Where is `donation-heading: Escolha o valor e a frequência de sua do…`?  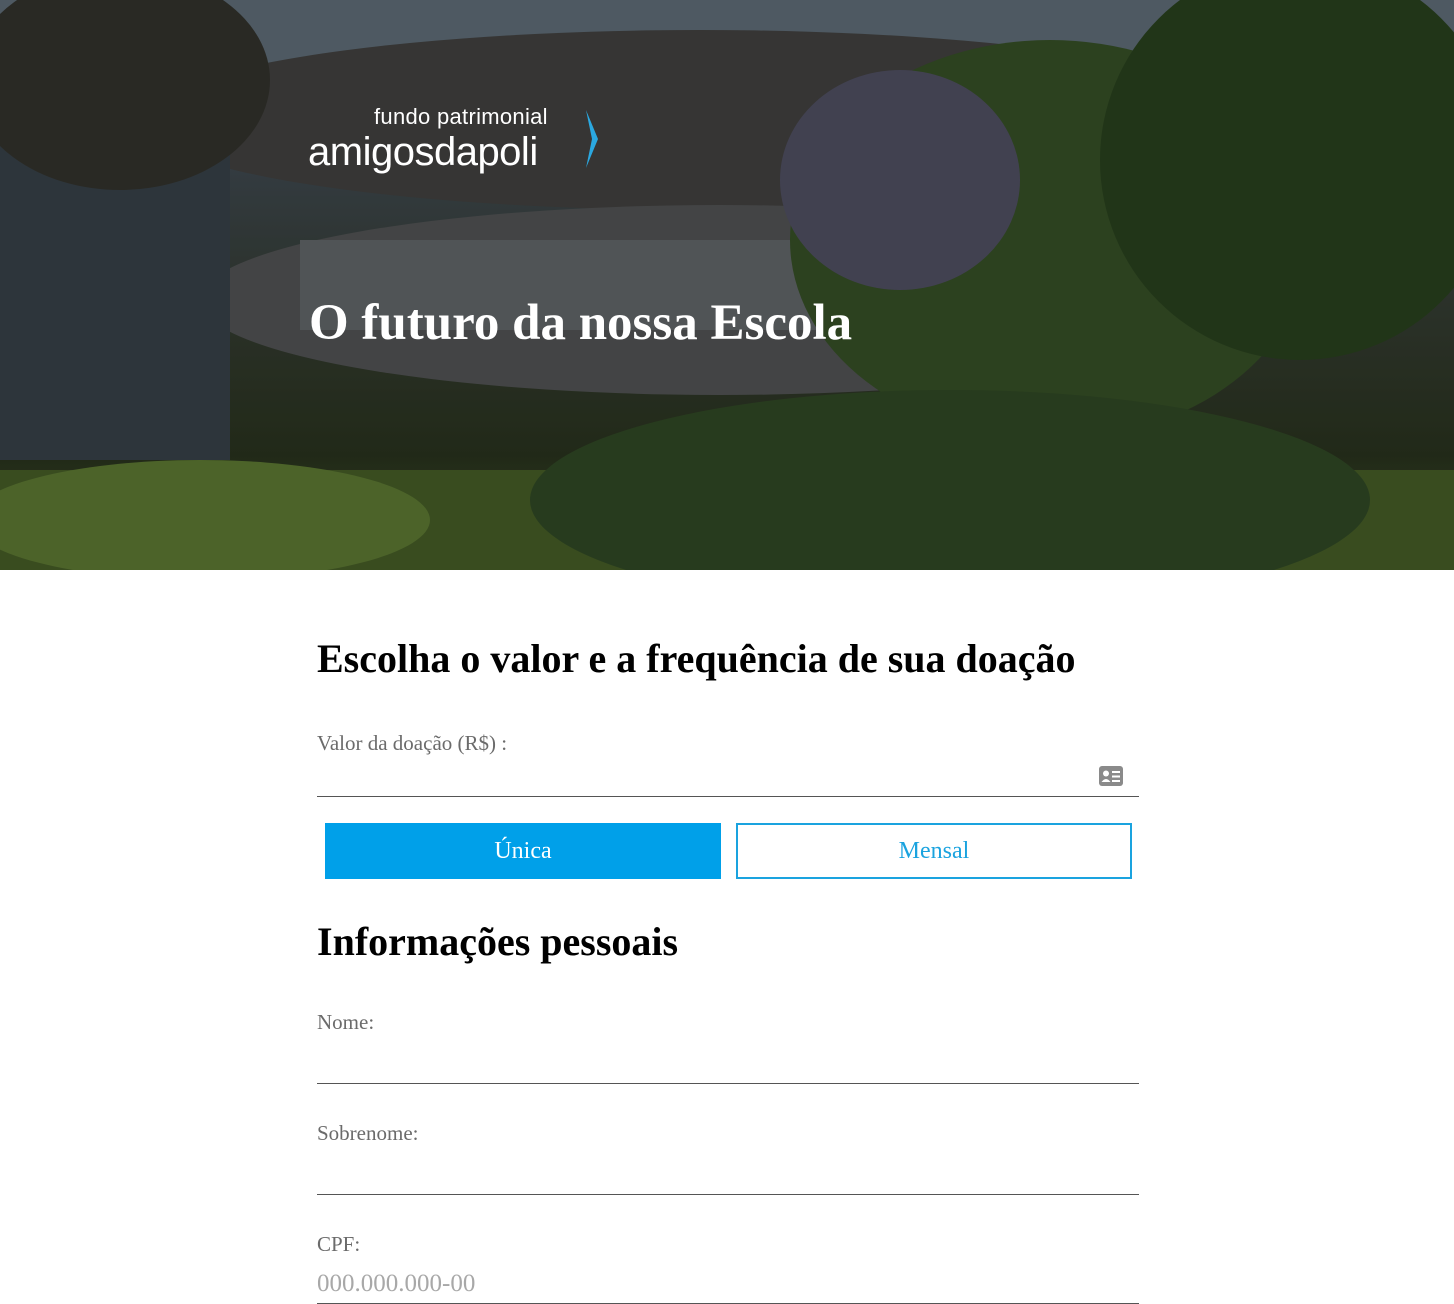 donation-heading: Escolha o valor e a frequência de sua do… is located at coordinates (696, 658).